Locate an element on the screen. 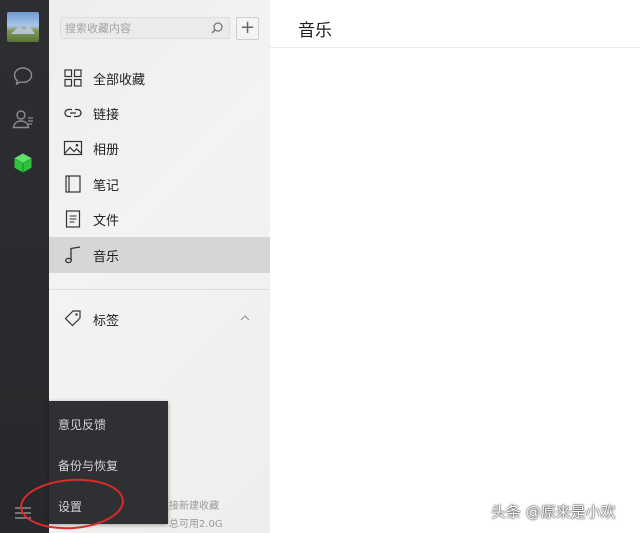  nav-item-notes: 笔记 is located at coordinates (159, 184).